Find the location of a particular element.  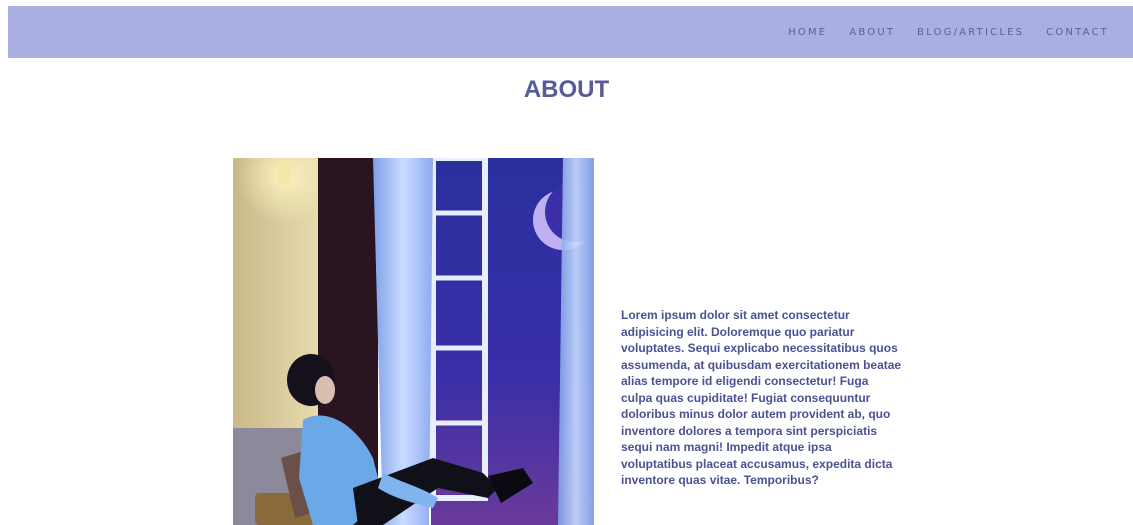

person-face is located at coordinates (325, 390).